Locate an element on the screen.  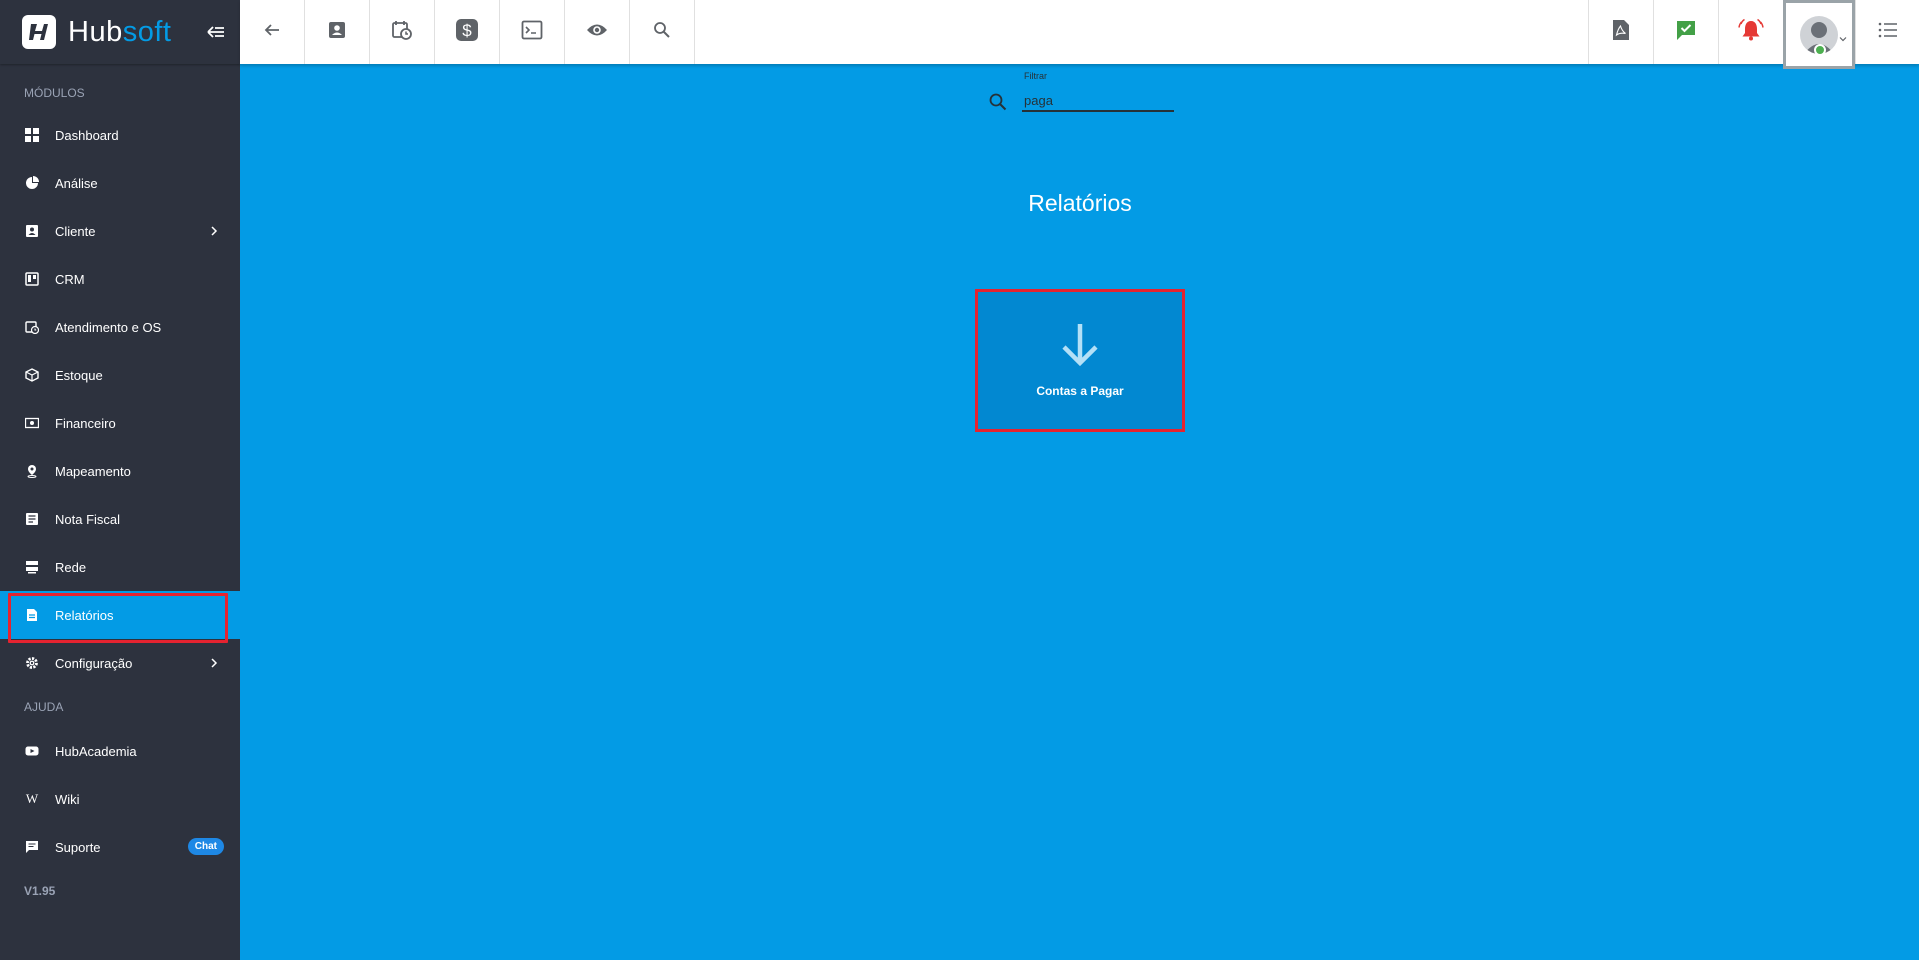
alarm-bell-icon is located at coordinates (1751, 32).